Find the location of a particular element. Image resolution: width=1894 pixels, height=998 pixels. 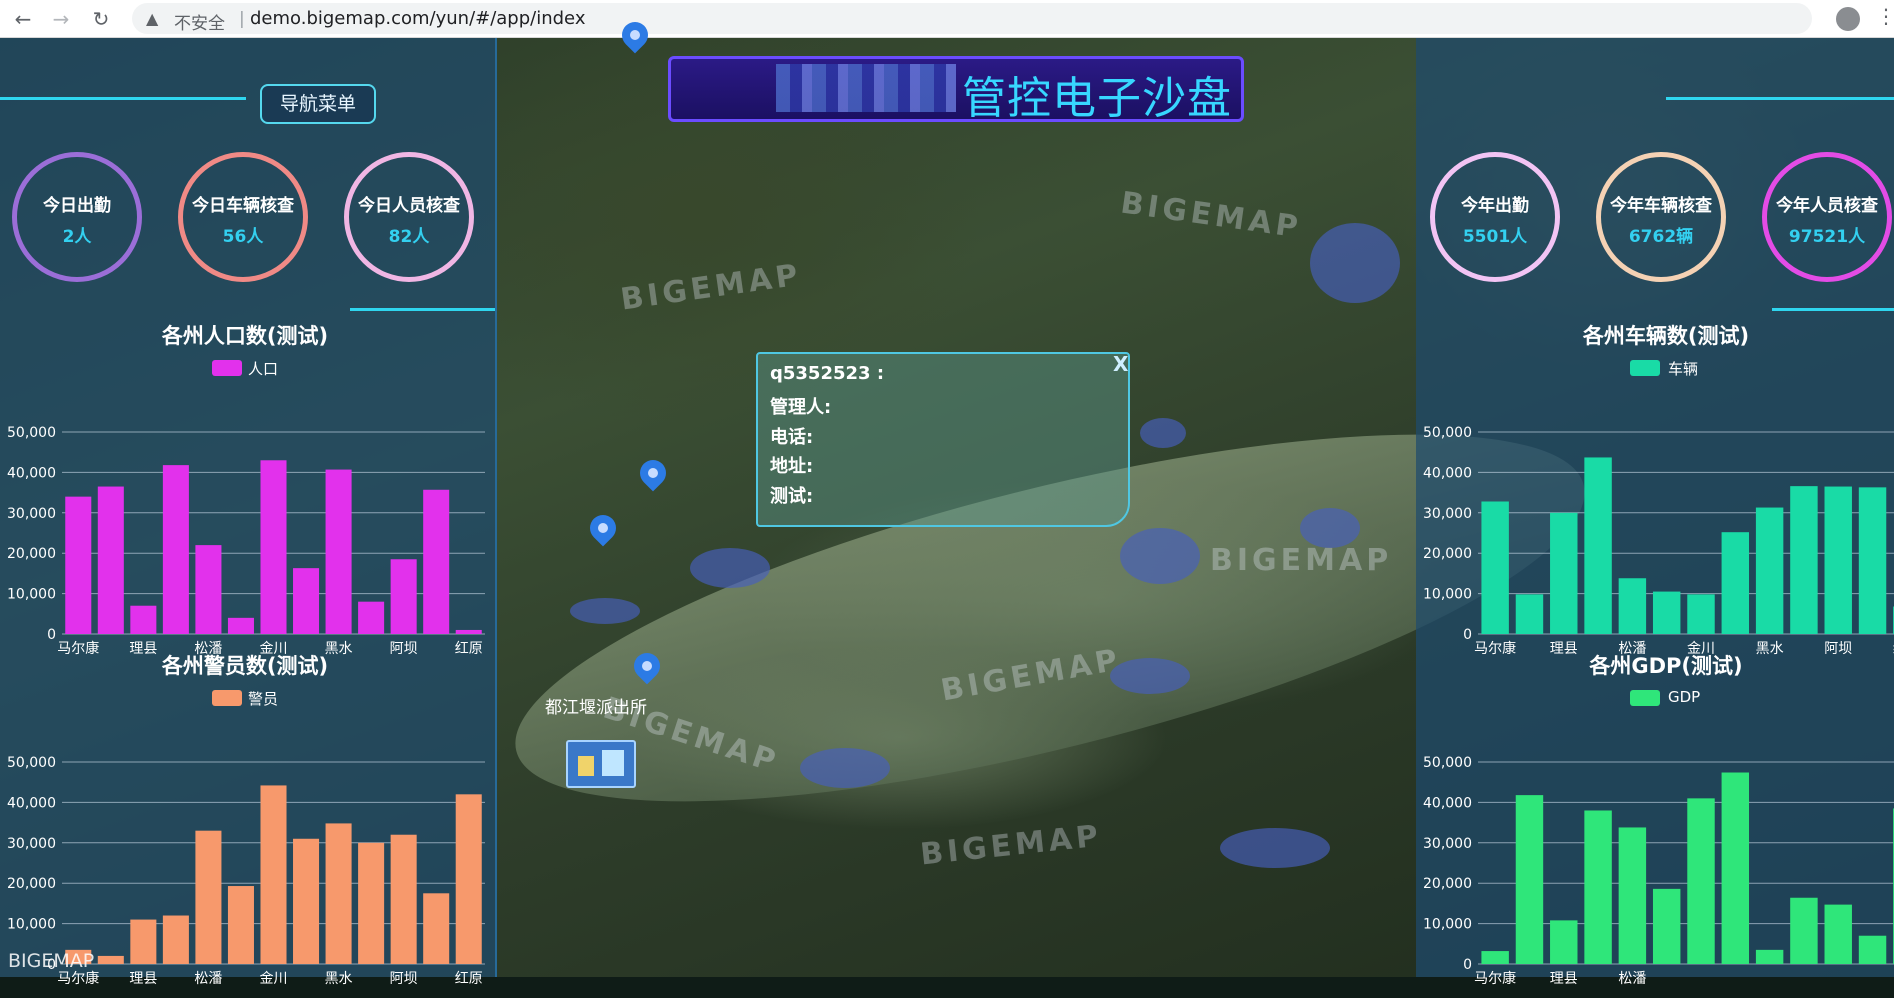

stat-label: 今年车辆核查 is located at coordinates (1661, 206).